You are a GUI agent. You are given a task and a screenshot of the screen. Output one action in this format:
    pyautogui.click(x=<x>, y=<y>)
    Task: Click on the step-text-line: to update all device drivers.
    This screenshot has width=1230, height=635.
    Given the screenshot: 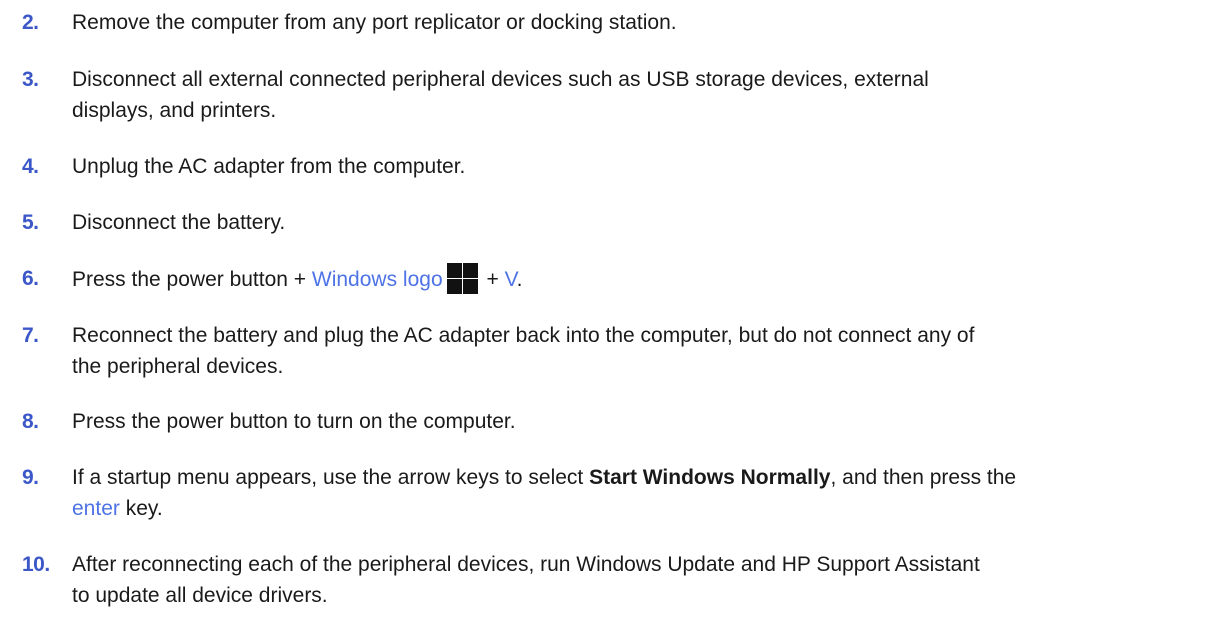 What is the action you would take?
    pyautogui.click(x=200, y=595)
    